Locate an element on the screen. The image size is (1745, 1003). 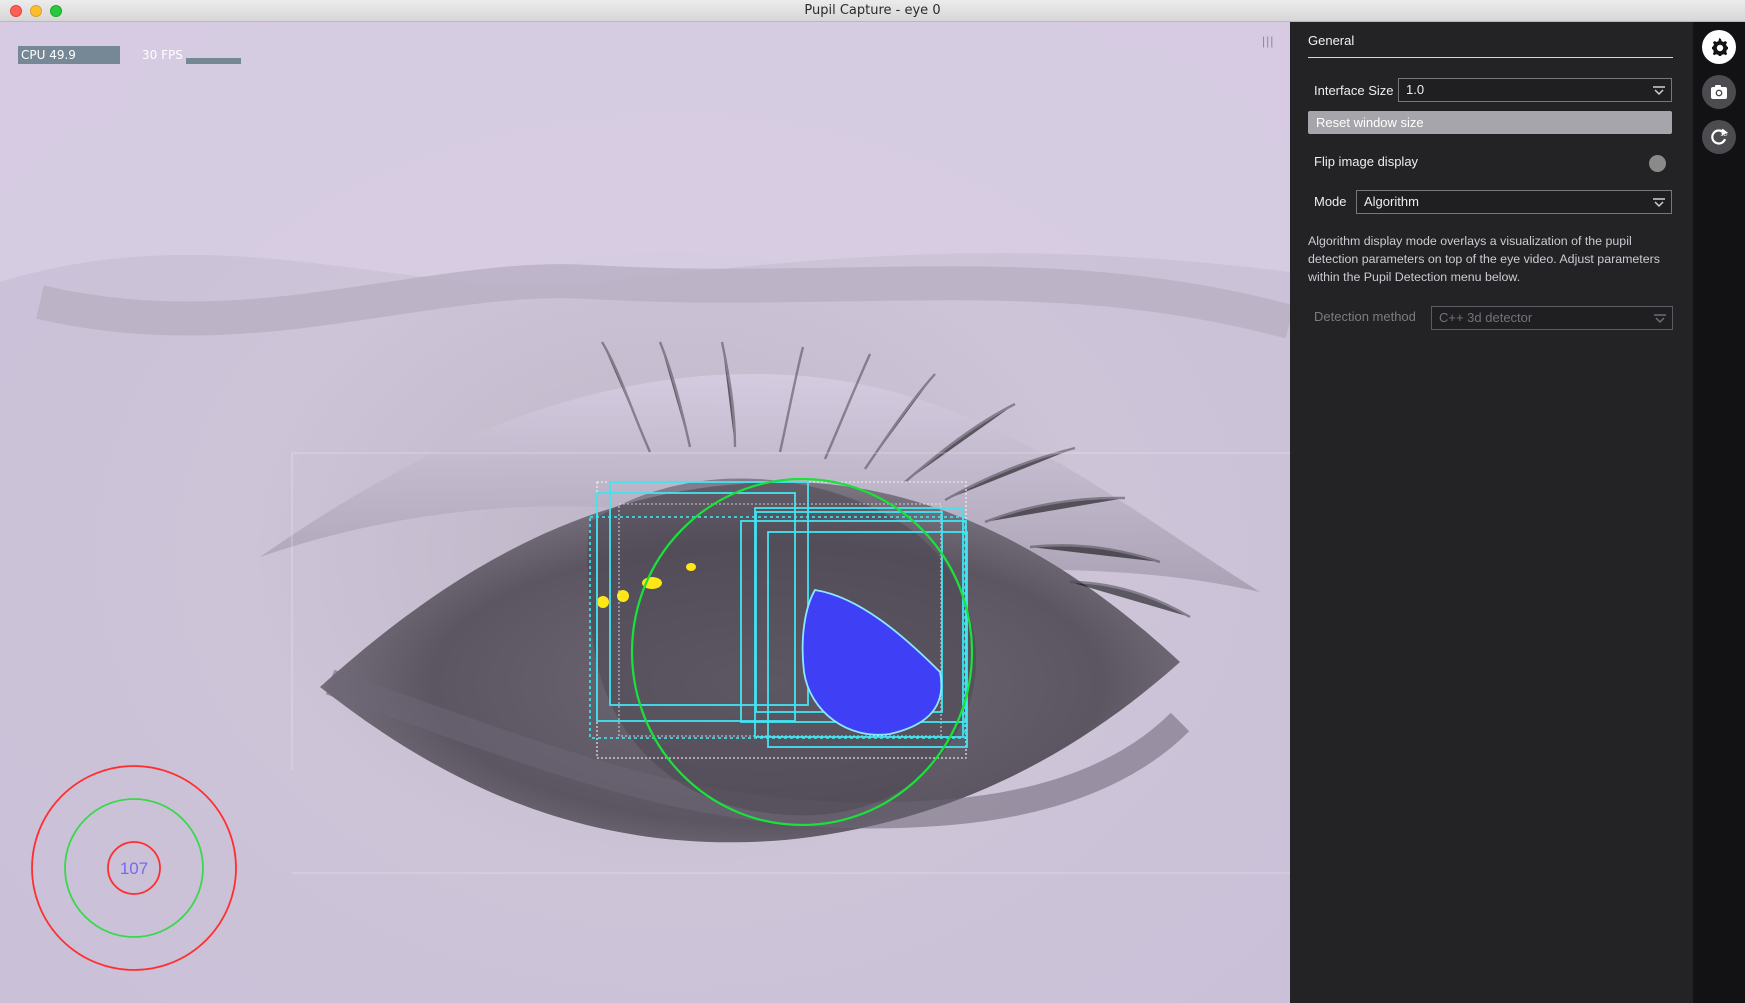
capture-image-button is located at coordinates (1719, 92).